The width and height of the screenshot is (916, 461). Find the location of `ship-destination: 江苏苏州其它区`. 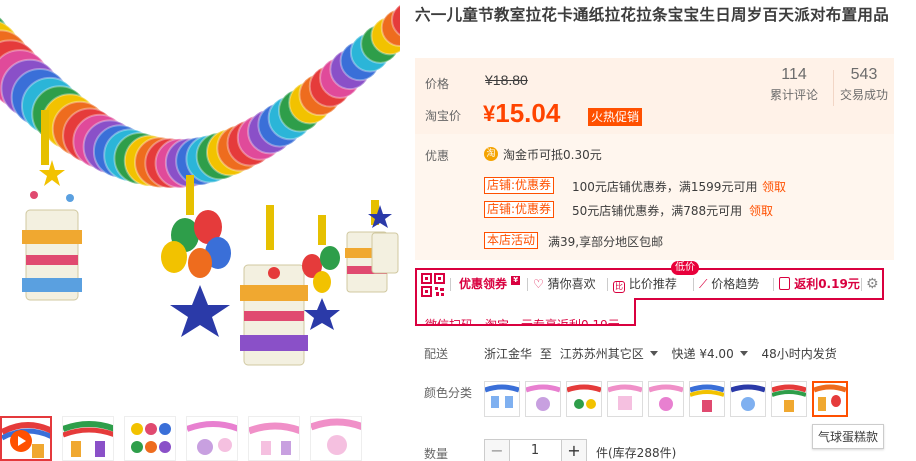

ship-destination: 江苏苏州其它区 is located at coordinates (601, 354).